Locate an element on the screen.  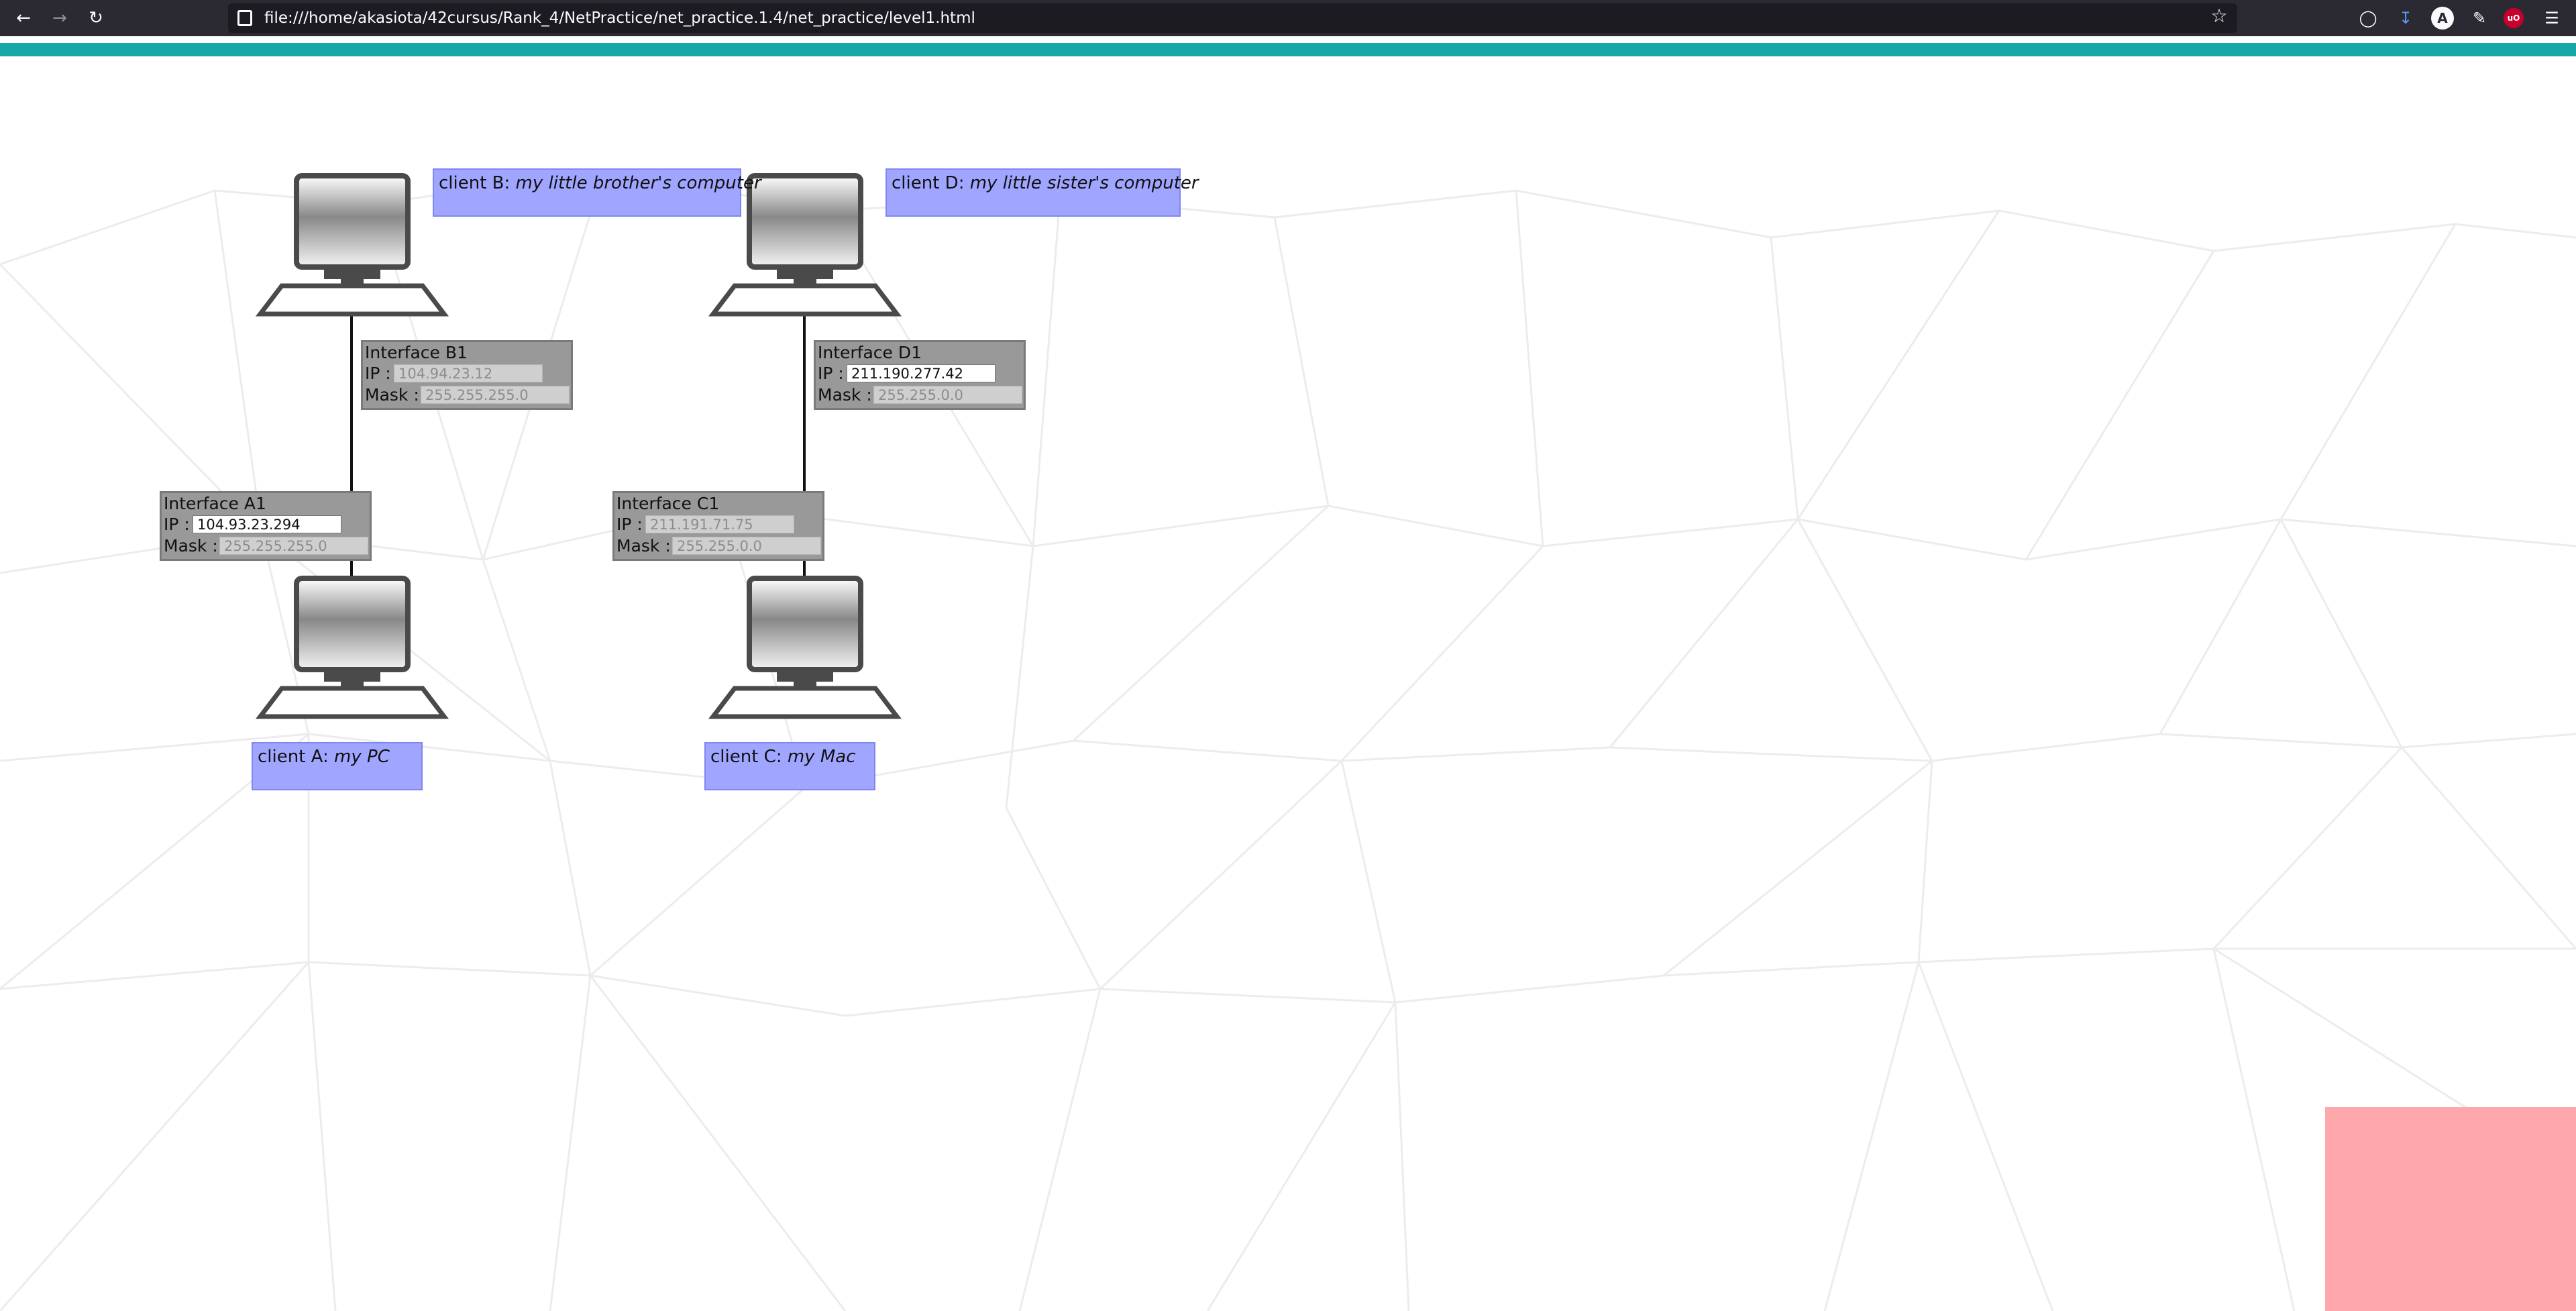
hamburger-menu-icon: ☰ is located at coordinates (2552, 18).